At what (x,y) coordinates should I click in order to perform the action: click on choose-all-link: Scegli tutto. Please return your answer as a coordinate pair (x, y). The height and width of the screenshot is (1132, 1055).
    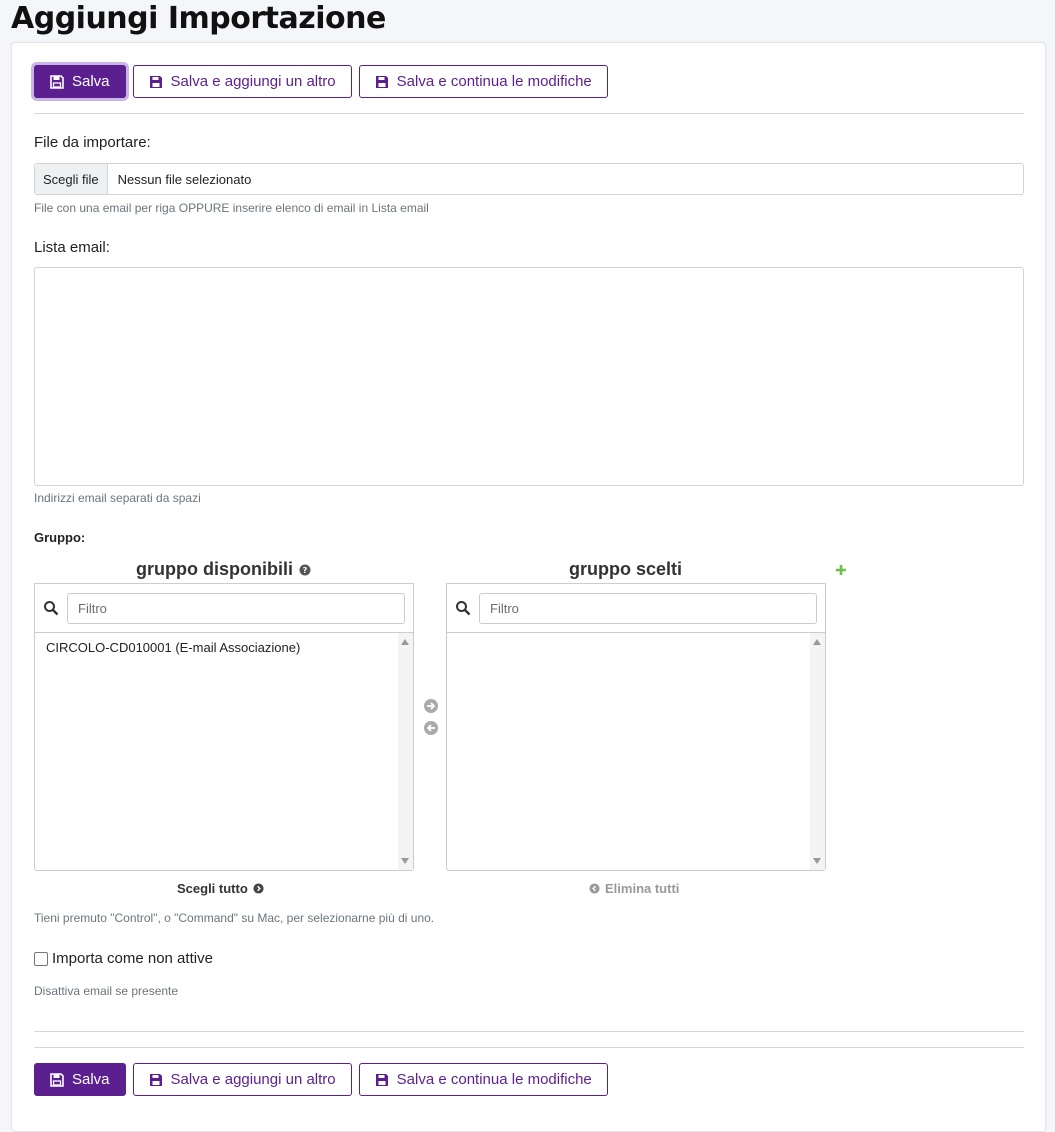
    Looking at the image, I should click on (220, 888).